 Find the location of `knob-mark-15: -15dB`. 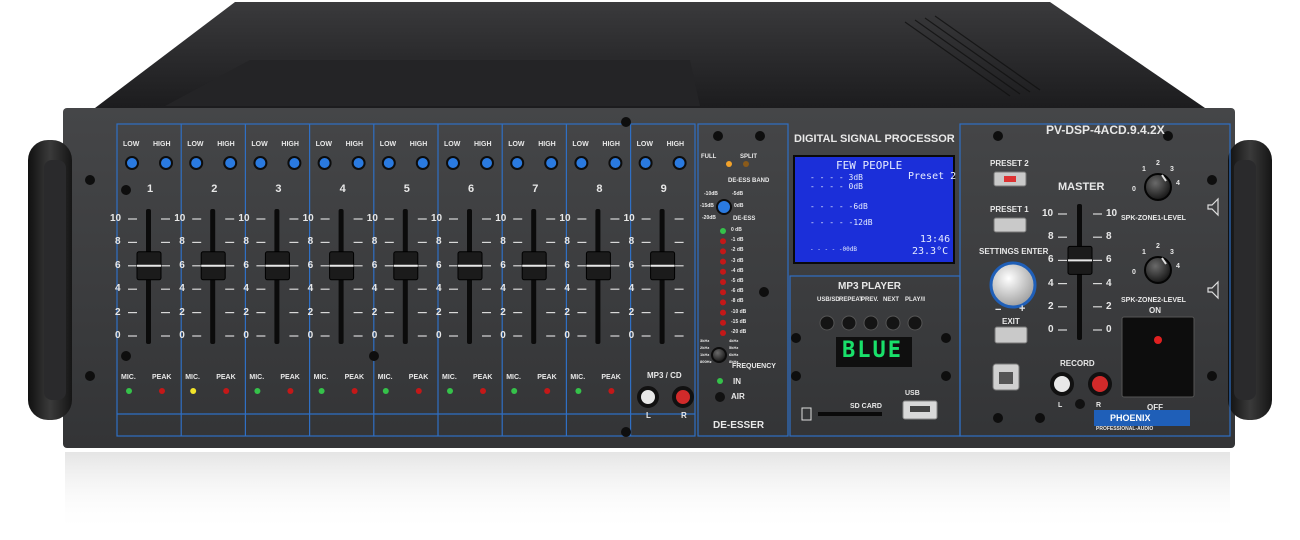

knob-mark-15: -15dB is located at coordinates (707, 206).